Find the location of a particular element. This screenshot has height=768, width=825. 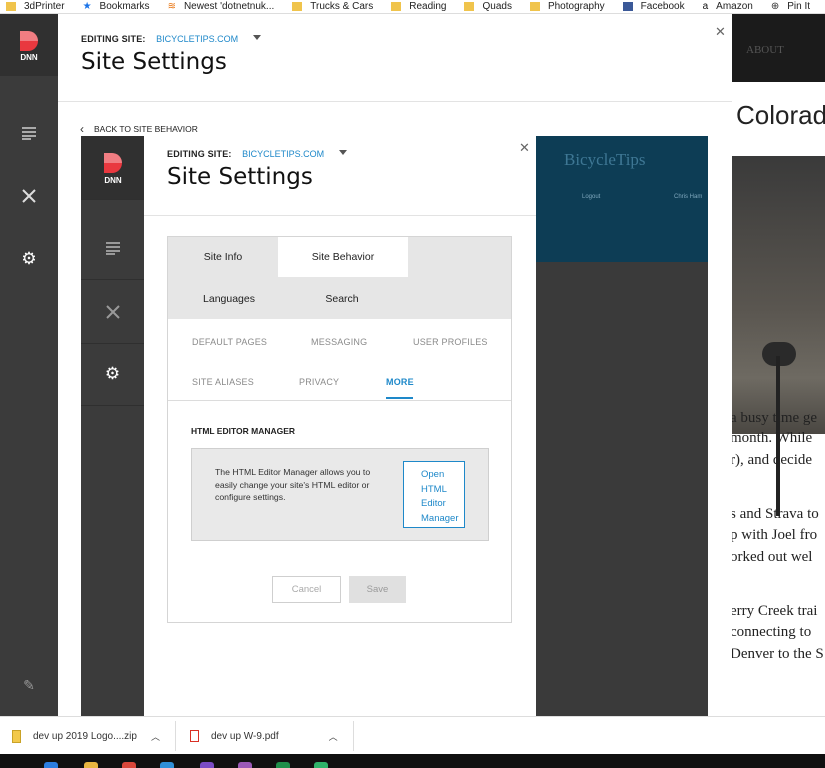

tools-icon is located at coordinates (112, 311).